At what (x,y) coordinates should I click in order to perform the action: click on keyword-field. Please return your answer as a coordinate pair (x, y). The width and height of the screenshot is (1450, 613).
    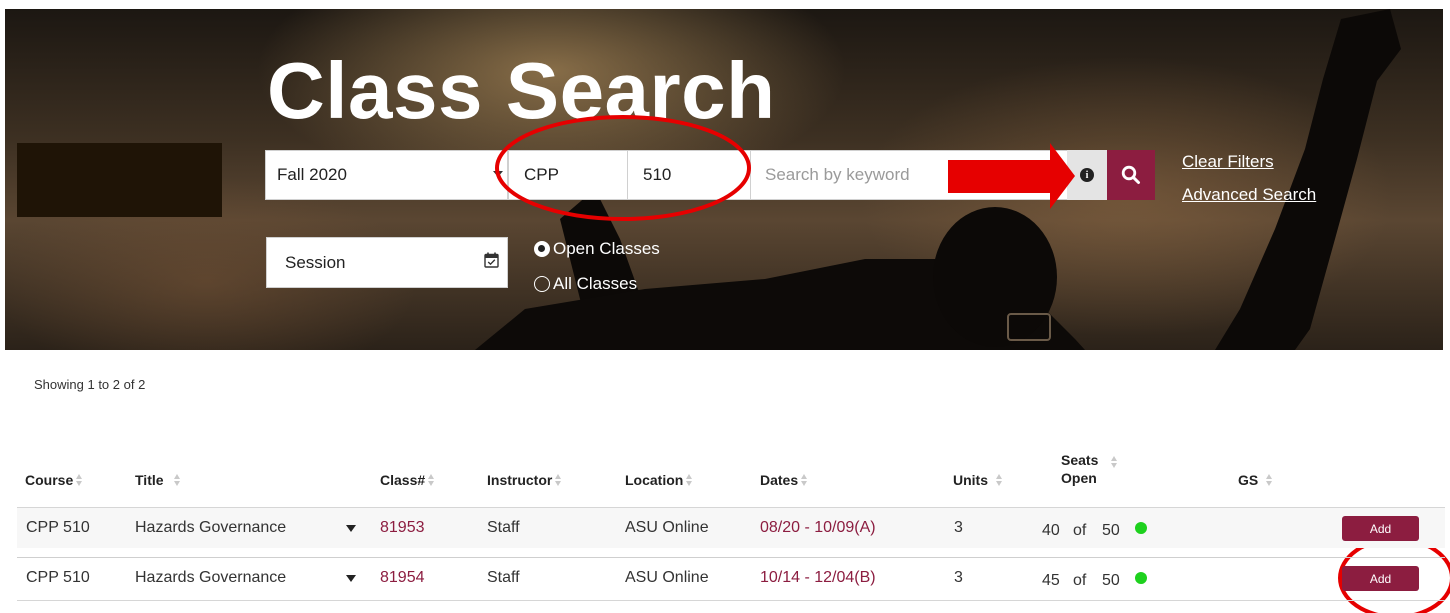
    Looking at the image, I should click on (928, 175).